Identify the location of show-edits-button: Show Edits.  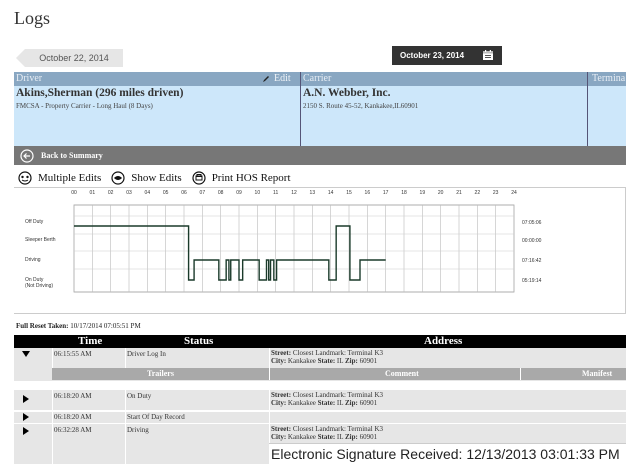
(146, 178).